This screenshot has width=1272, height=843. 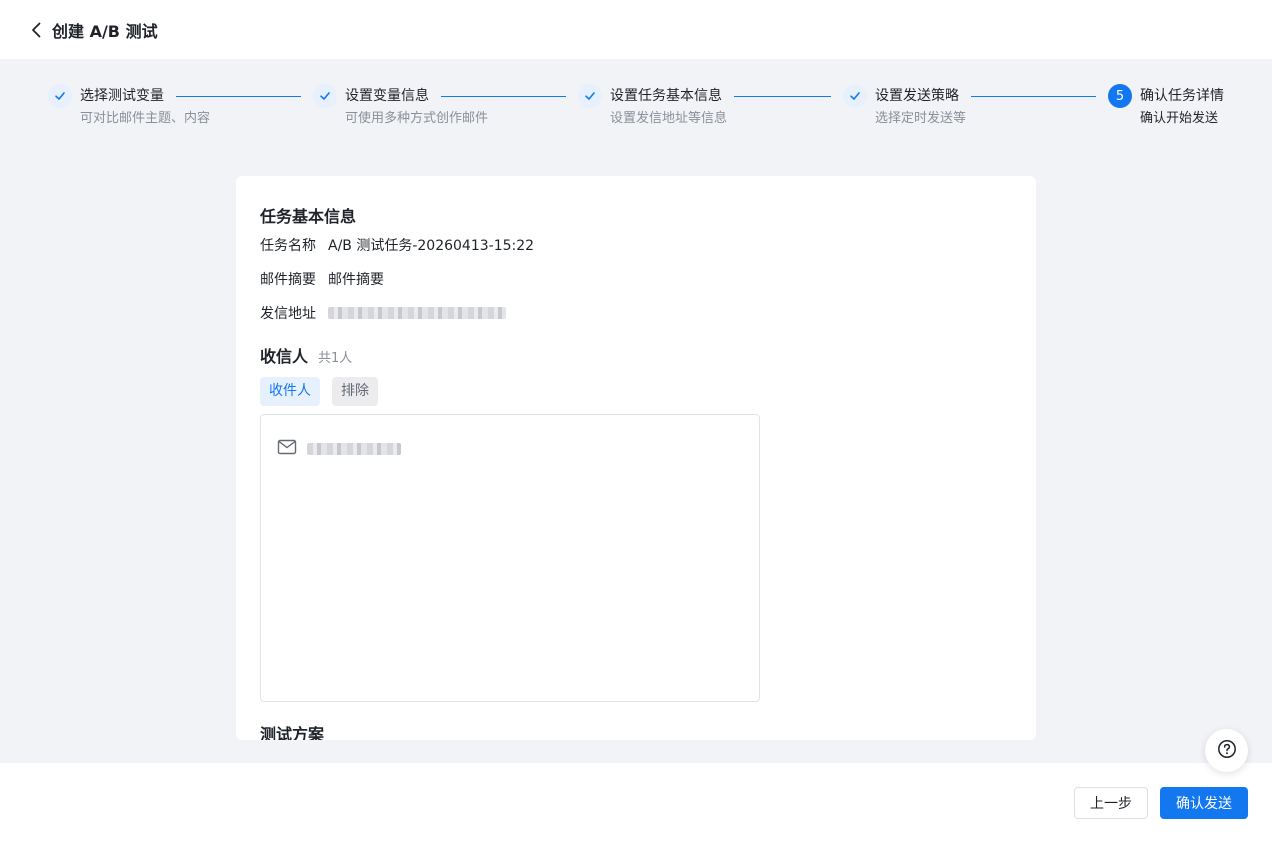 What do you see at coordinates (669, 118) in the screenshot?
I see `step-desc: 设置发信地址等信息` at bounding box center [669, 118].